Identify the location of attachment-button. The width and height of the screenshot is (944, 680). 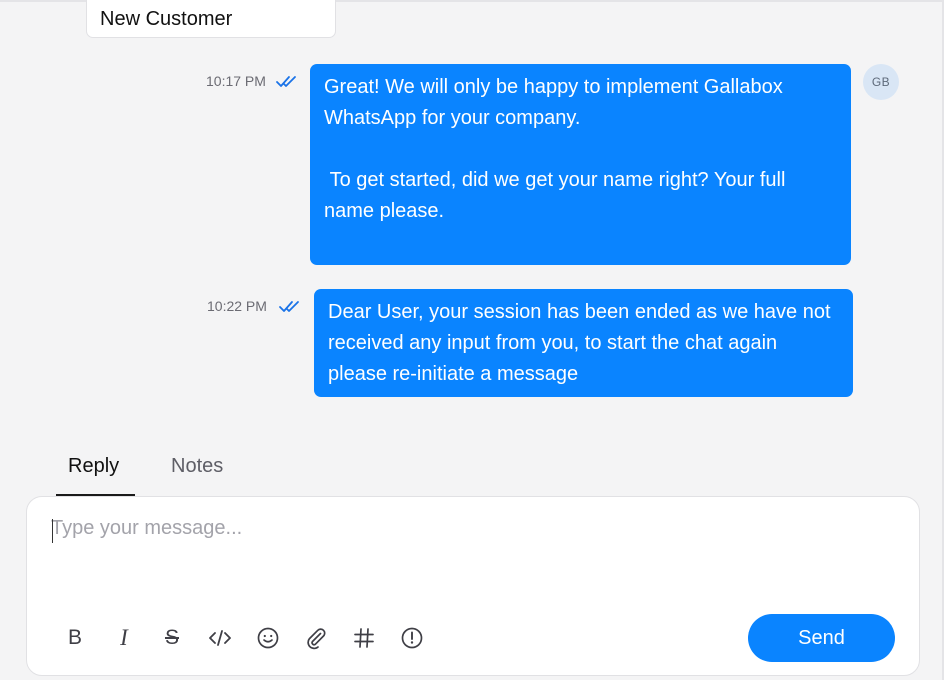
(316, 638).